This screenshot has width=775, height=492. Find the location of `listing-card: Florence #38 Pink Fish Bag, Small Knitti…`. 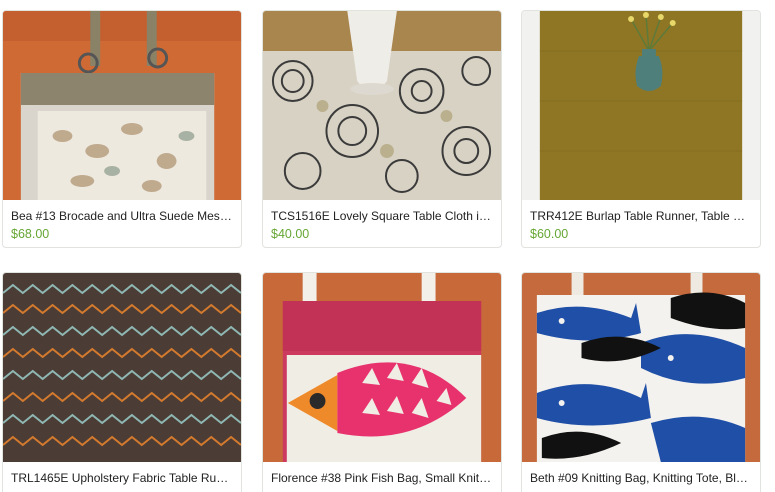

listing-card: Florence #38 Pink Fish Bag, Small Knitti… is located at coordinates (382, 382).